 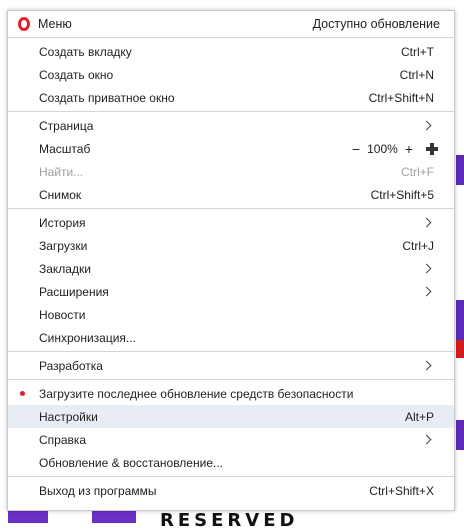 I want to click on menu-item-exit: Выход из программы Ctrl+Shift+X, so click(x=231, y=490).